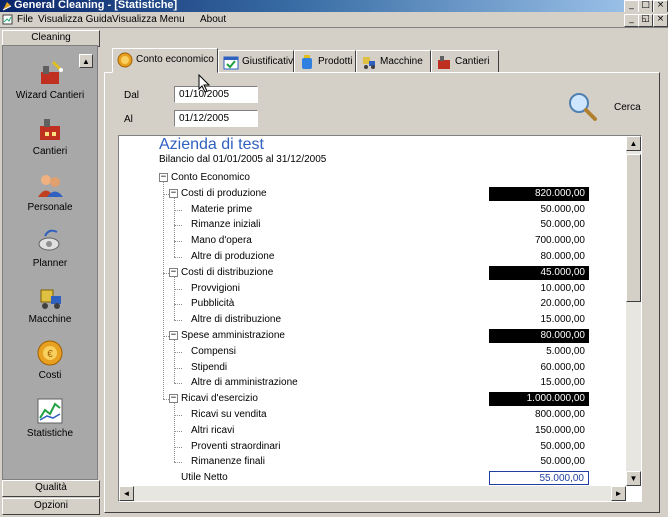  What do you see at coordinates (236, 320) in the screenshot?
I see `item-name: Altre di distribuzione` at bounding box center [236, 320].